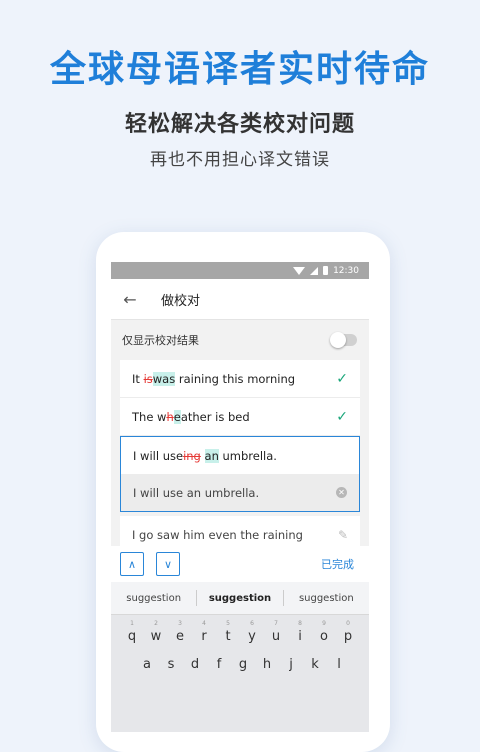  I want to click on nav-bar: ∧ ∨ 已完成, so click(240, 564).